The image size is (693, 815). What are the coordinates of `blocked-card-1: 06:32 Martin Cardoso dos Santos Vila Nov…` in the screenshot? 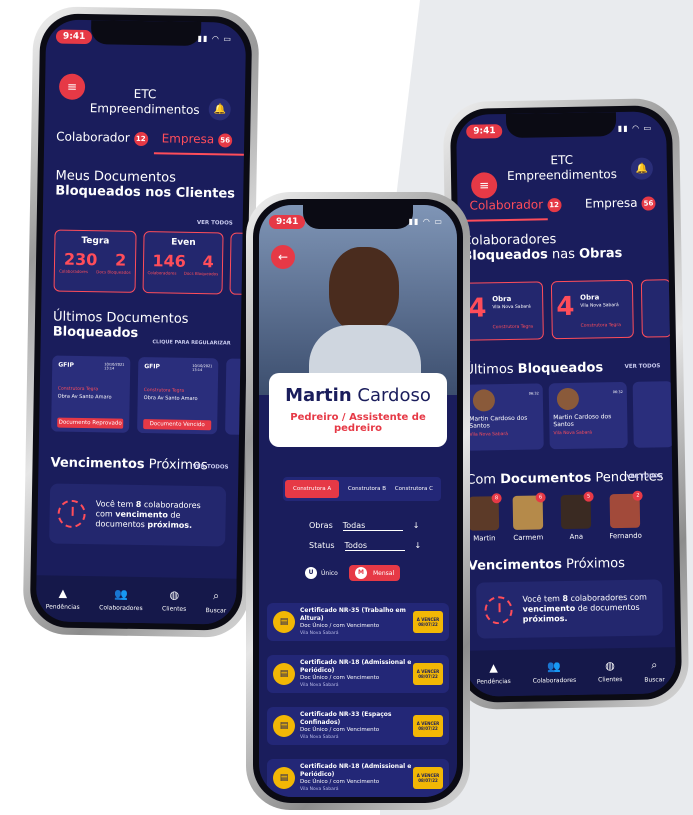 It's located at (504, 417).